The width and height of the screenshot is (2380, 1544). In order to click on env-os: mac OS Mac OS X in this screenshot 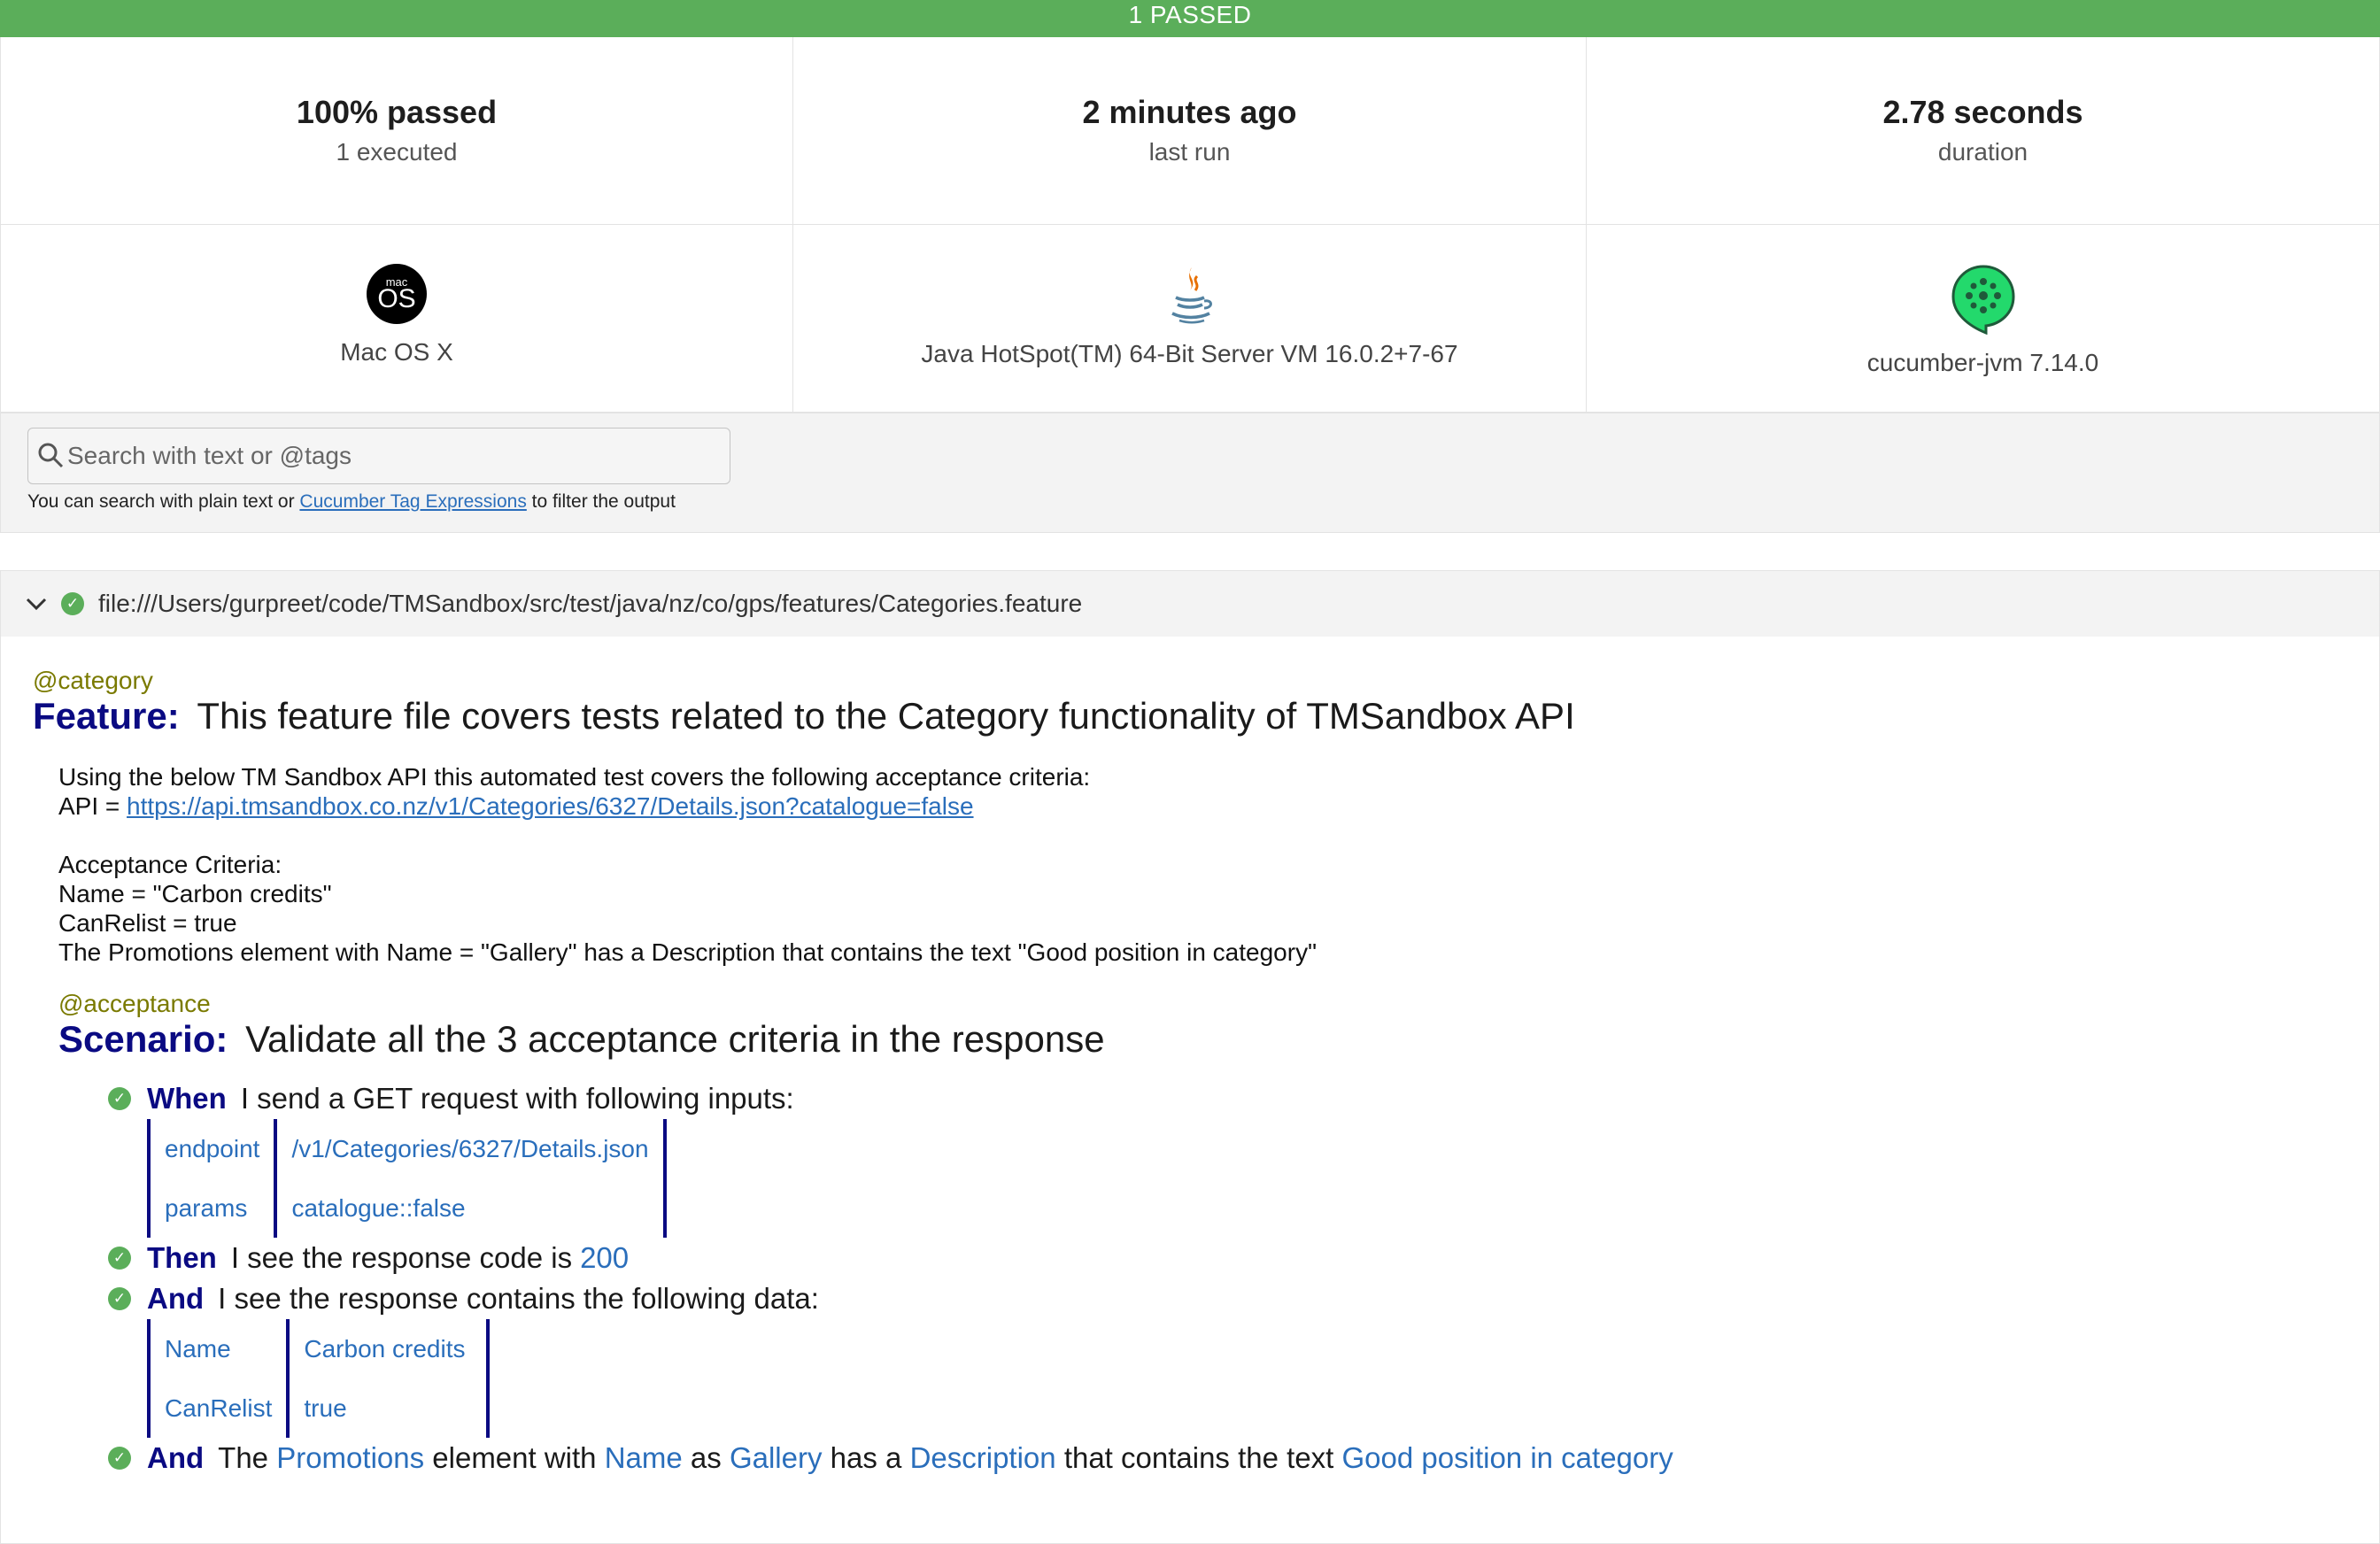, I will do `click(396, 319)`.